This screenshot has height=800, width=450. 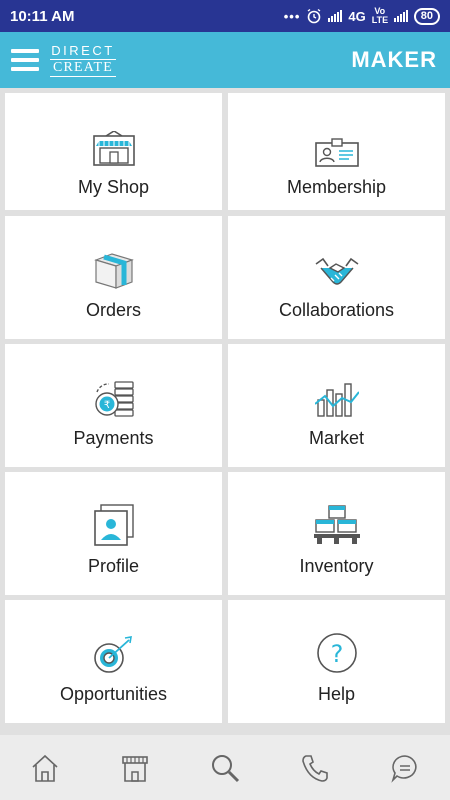 I want to click on tile-label: Inventory, so click(x=336, y=566).